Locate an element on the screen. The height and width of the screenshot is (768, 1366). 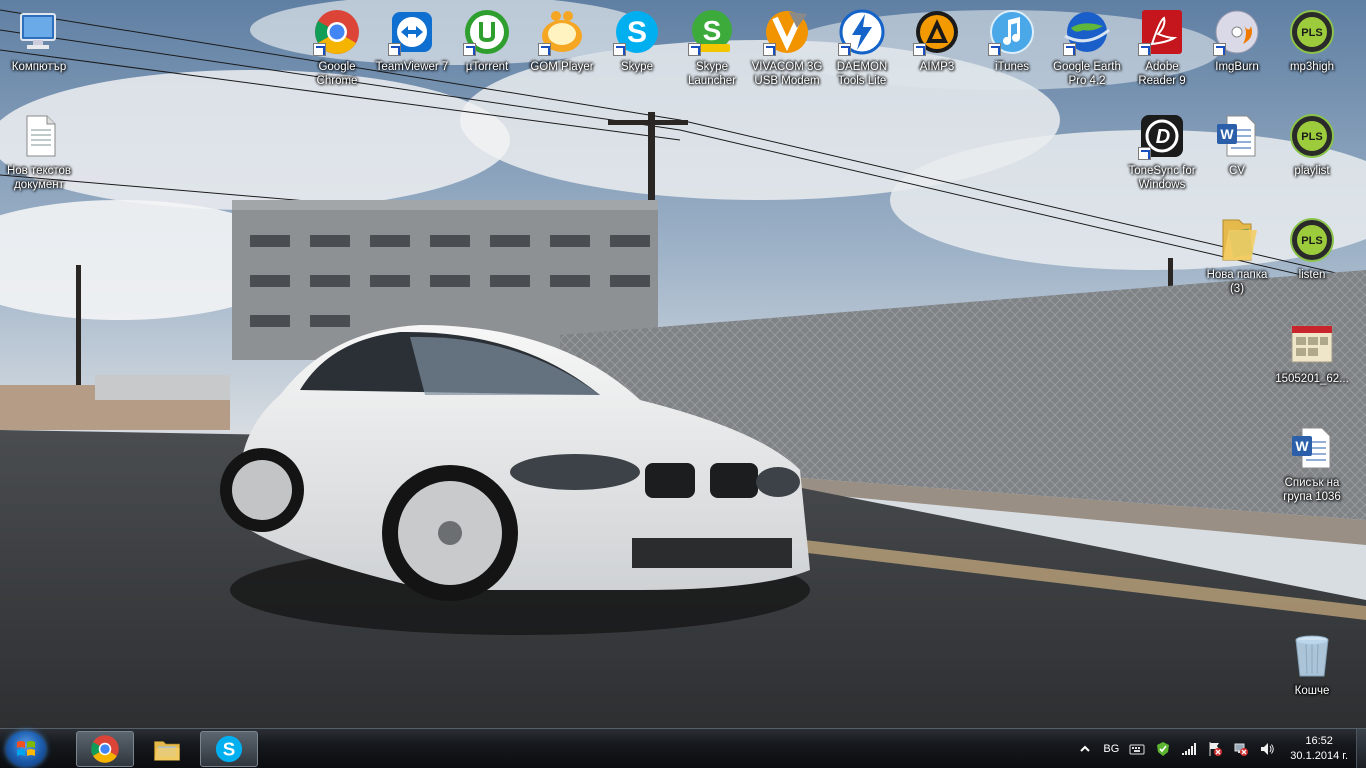
windows-logo-icon is located at coordinates (26, 748).